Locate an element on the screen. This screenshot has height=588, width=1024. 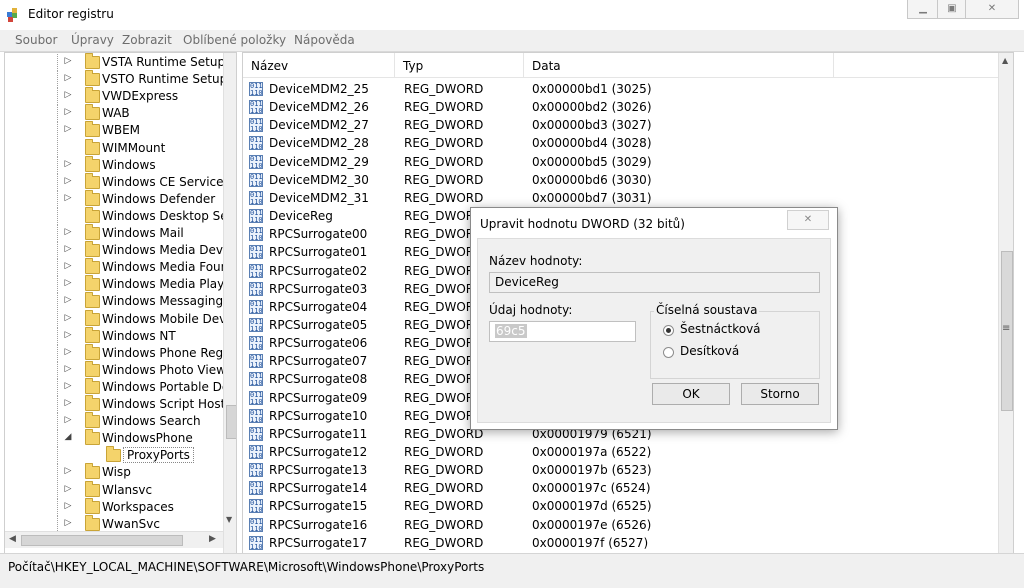
tree-item: ▷ VSTO Runtime Setup is located at coordinates (120, 79).